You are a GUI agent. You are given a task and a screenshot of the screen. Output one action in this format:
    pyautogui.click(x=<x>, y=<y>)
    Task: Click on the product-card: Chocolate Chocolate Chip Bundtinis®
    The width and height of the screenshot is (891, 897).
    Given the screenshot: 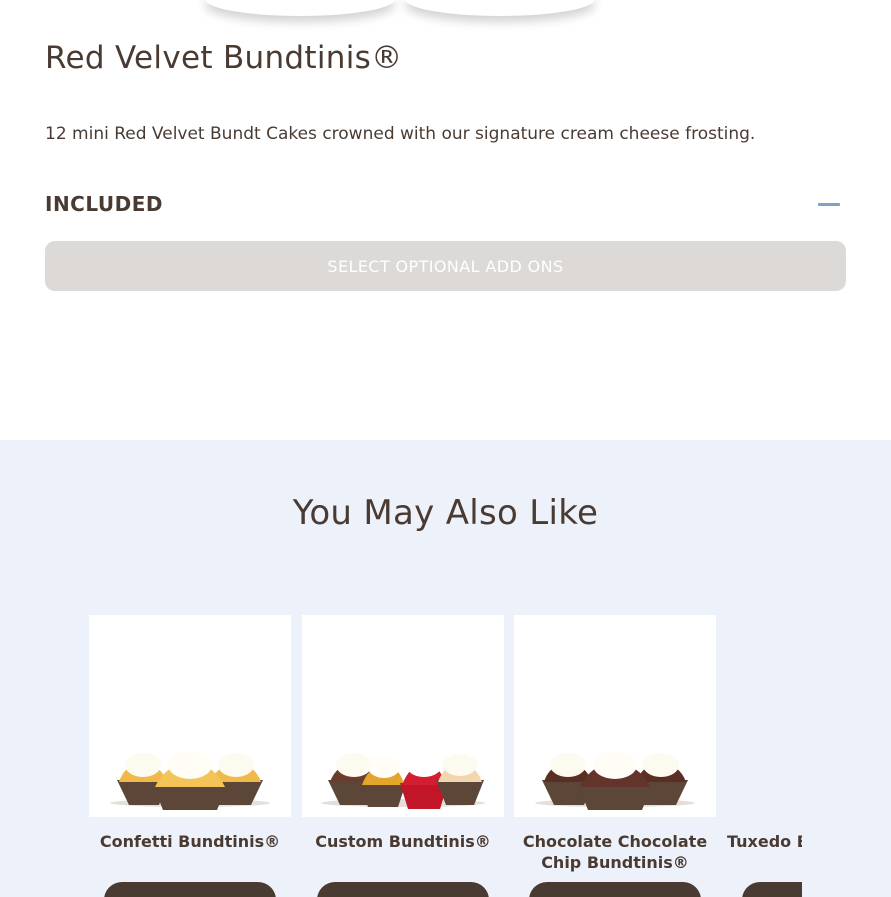 What is the action you would take?
    pyautogui.click(x=615, y=756)
    